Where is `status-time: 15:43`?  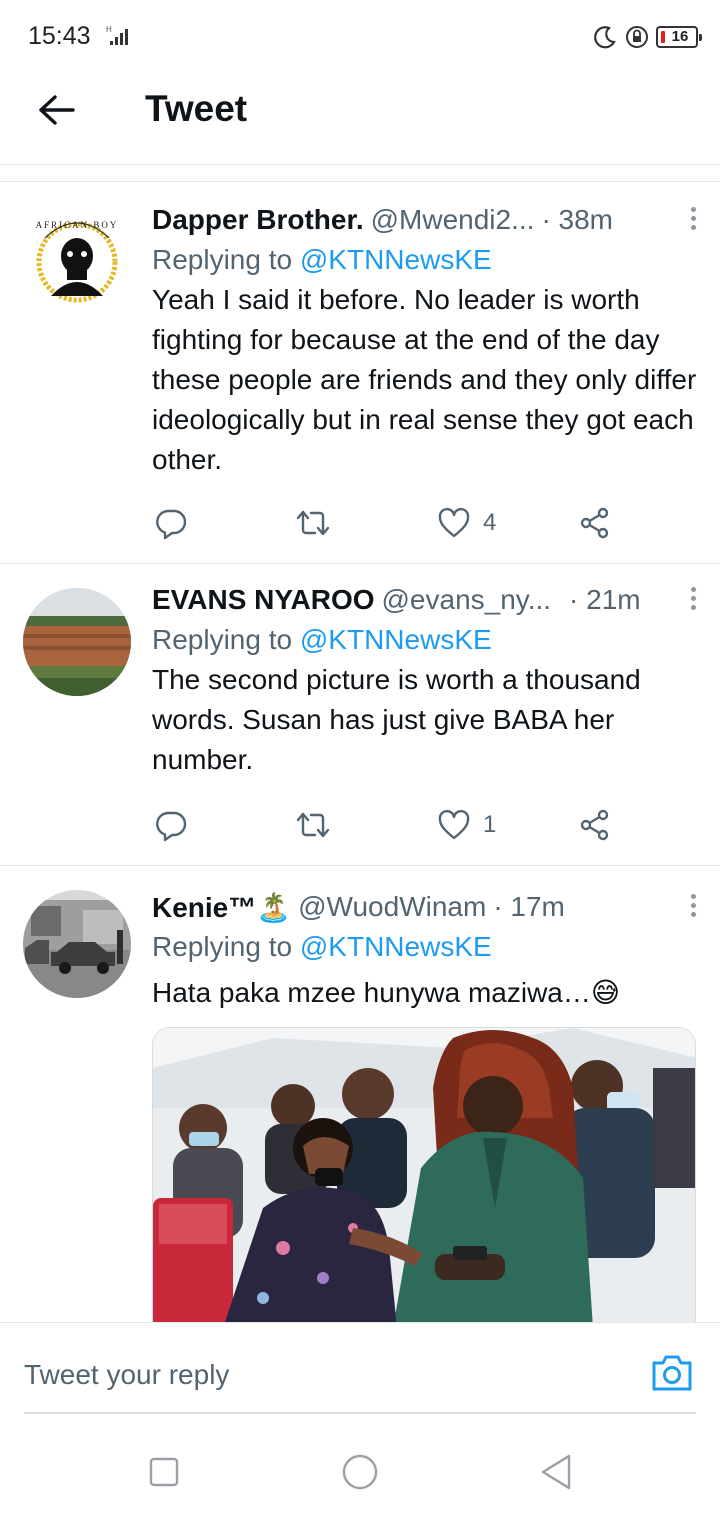
status-time: 15:43 is located at coordinates (59, 36).